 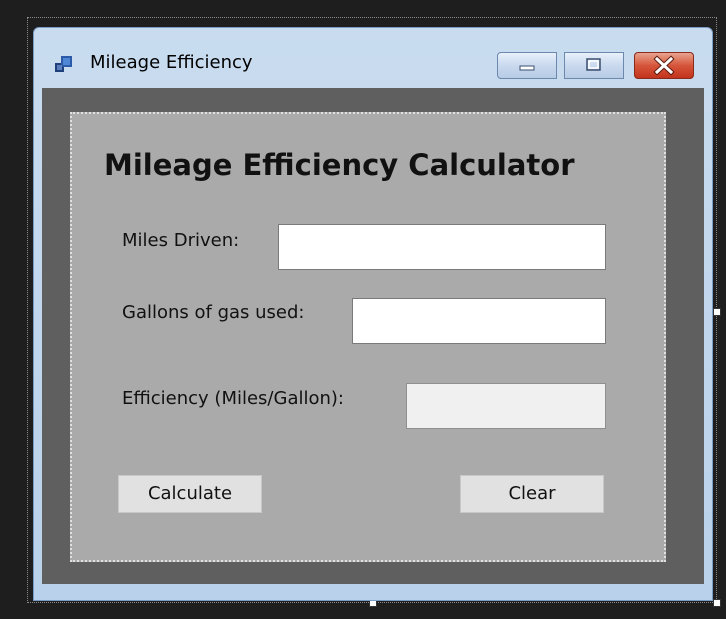 I want to click on form-heading: Mileage Efficiency Calculator, so click(x=339, y=165).